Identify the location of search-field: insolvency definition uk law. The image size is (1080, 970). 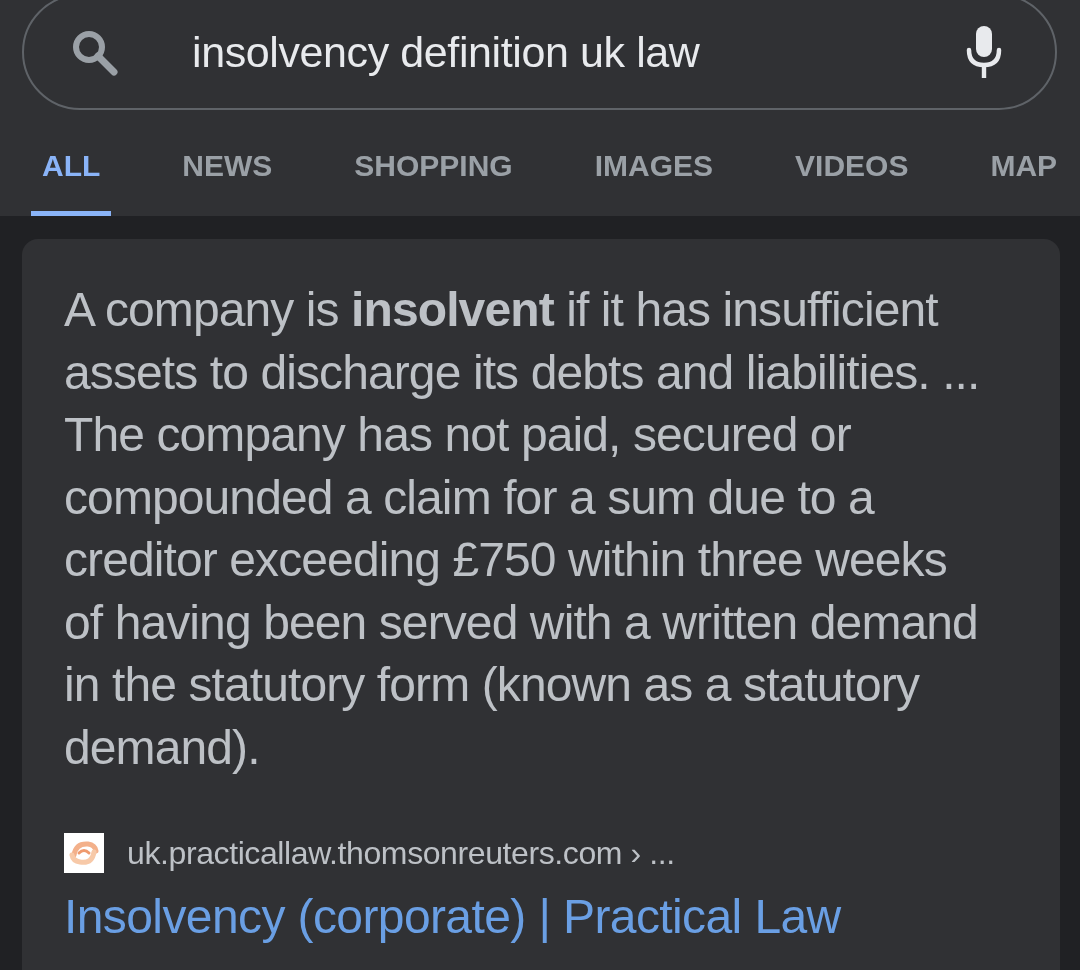
(539, 55).